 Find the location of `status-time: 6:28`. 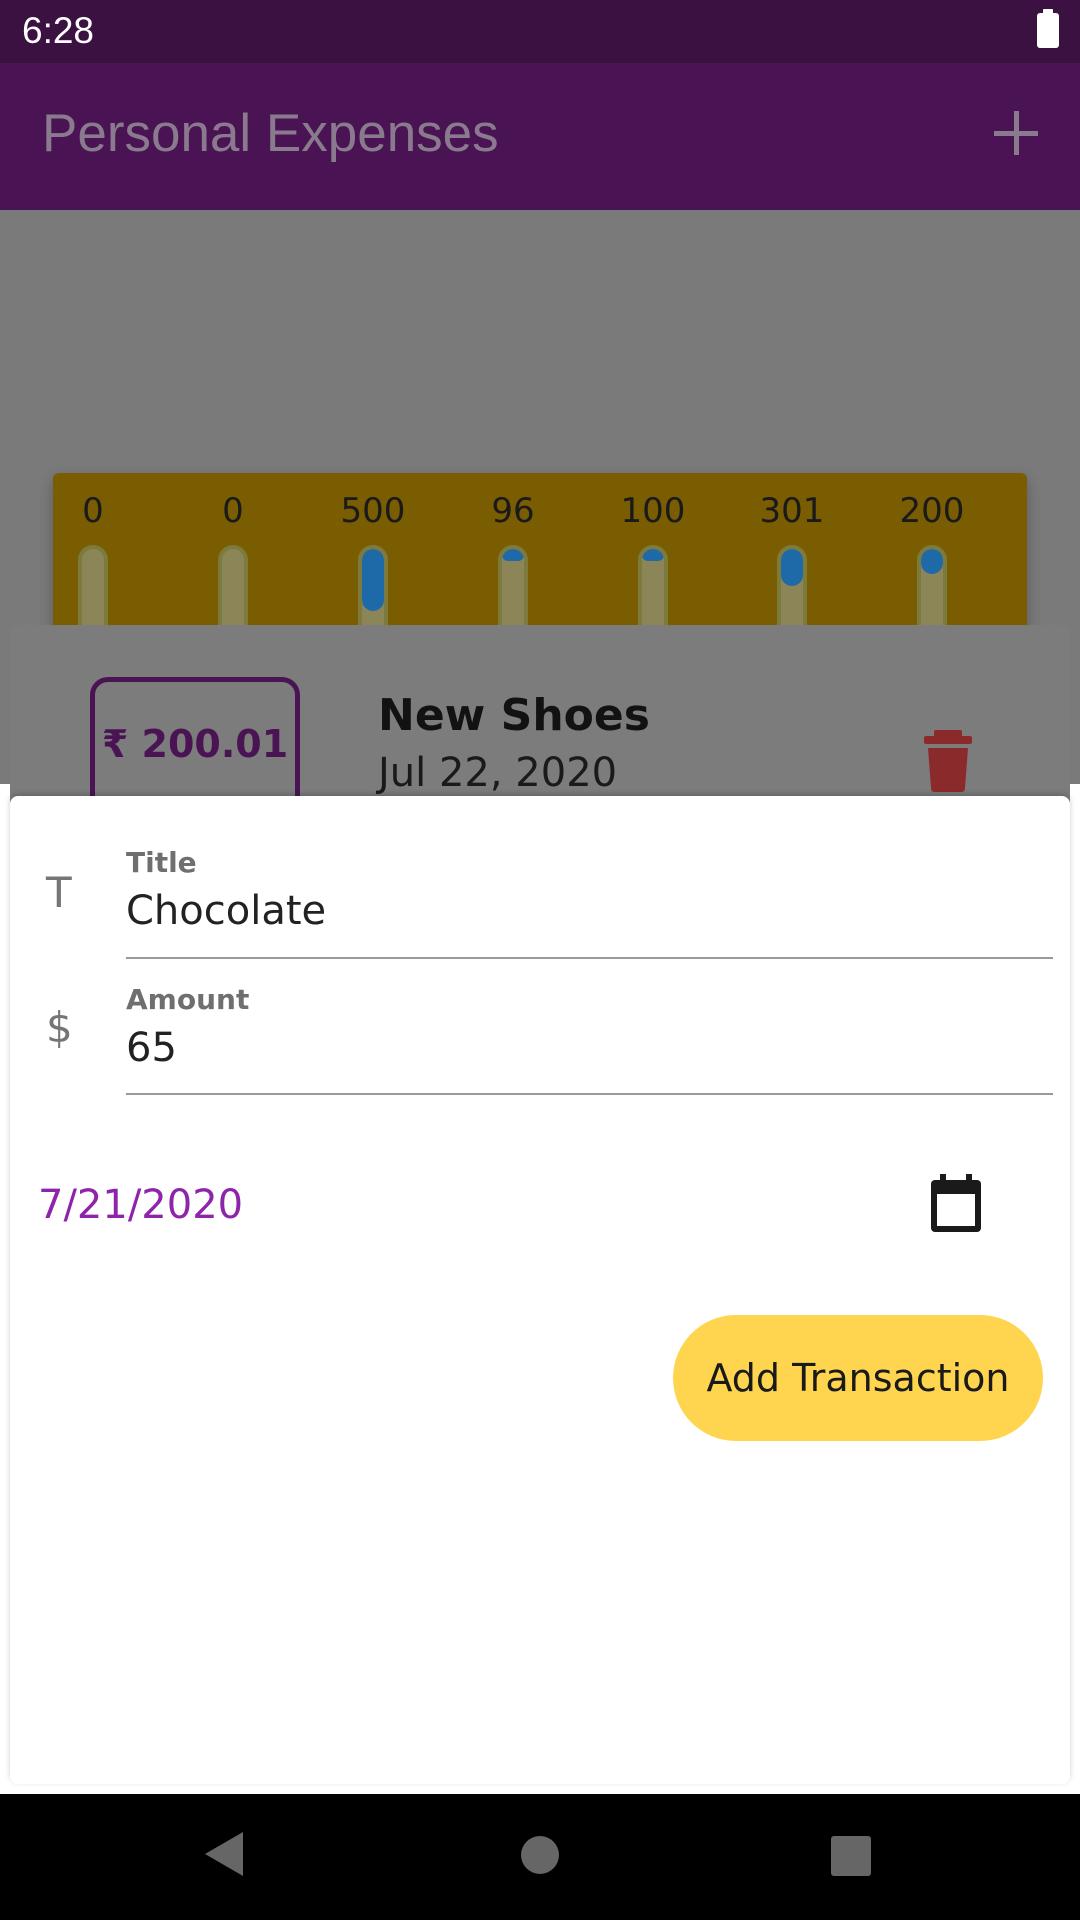

status-time: 6:28 is located at coordinates (58, 30).